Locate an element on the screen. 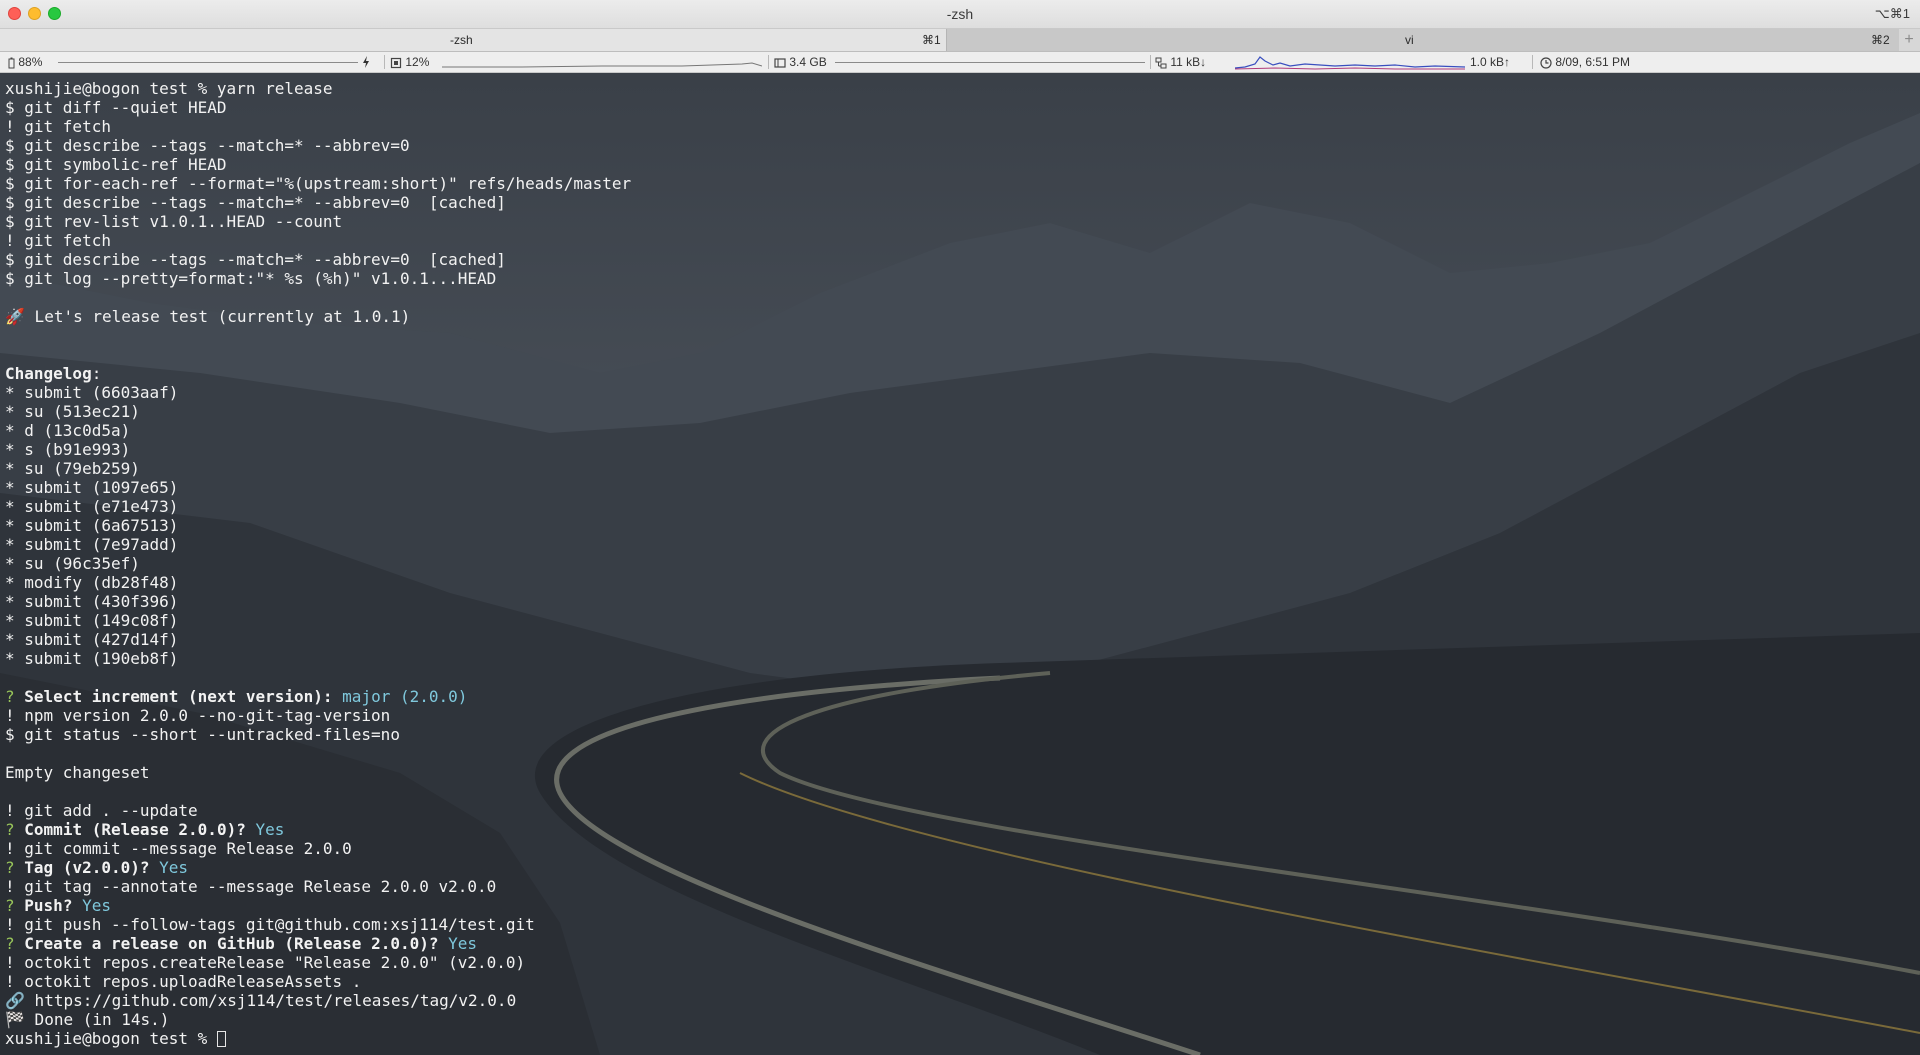 The width and height of the screenshot is (1920, 1055). changelog-item: * submit (430f396) is located at coordinates (92, 601).